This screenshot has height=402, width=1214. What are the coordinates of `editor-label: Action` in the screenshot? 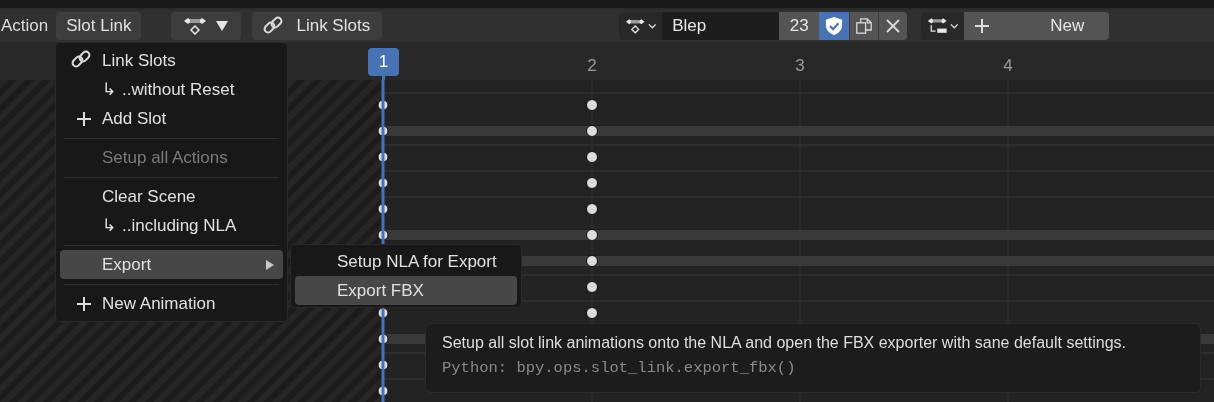 It's located at (25, 26).